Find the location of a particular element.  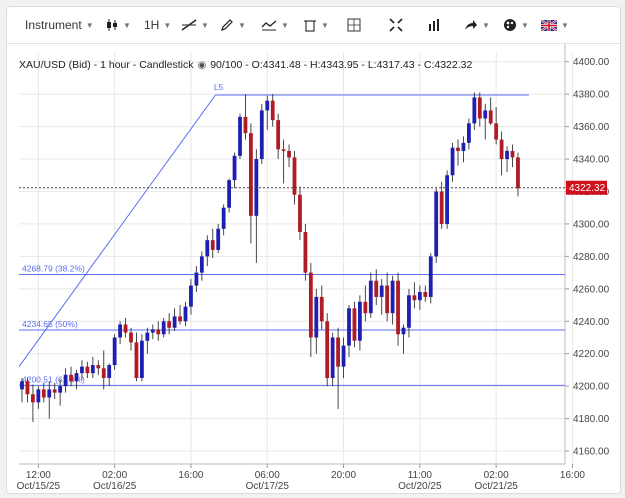

x-tick-time: 12:00 is located at coordinates (38, 475).